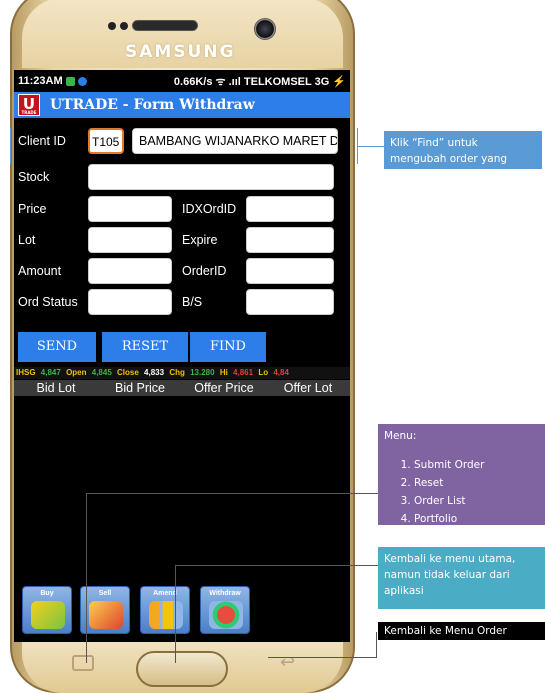 Image resolution: width=545 pixels, height=693 pixels. What do you see at coordinates (290, 302) in the screenshot?
I see `bs-input` at bounding box center [290, 302].